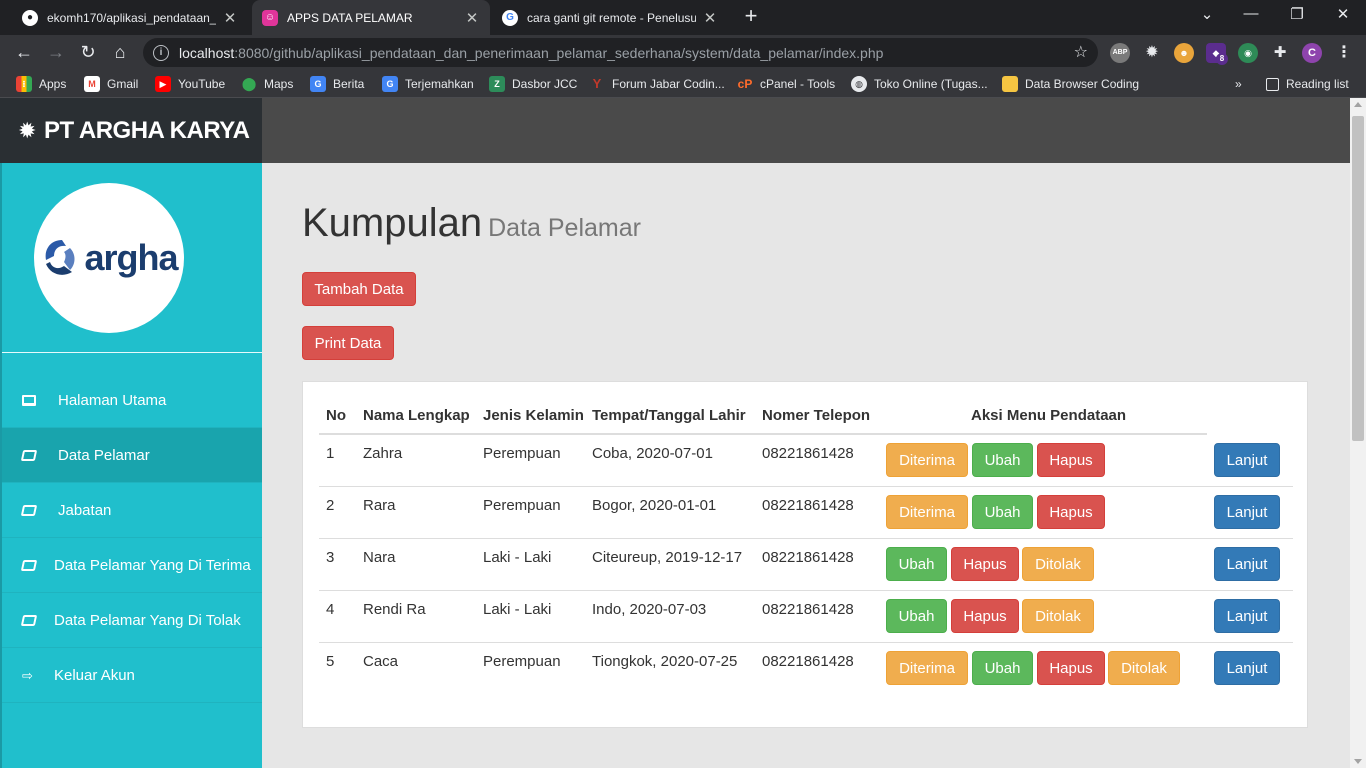 The image size is (1366, 768). I want to click on face-extension-icon: ☻, so click(1184, 53).